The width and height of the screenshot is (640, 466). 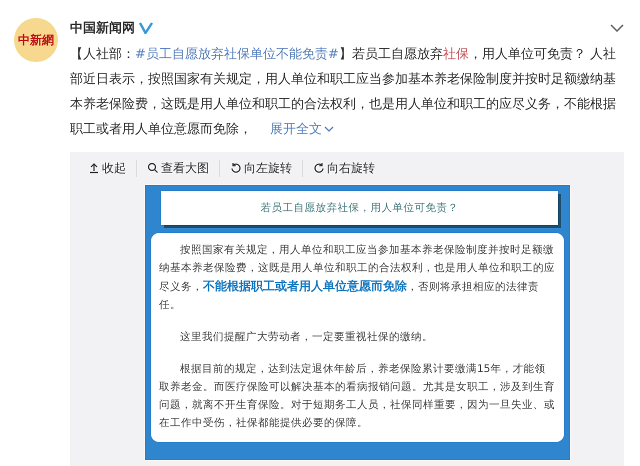 I want to click on upload-arrow-icon, so click(x=94, y=168).